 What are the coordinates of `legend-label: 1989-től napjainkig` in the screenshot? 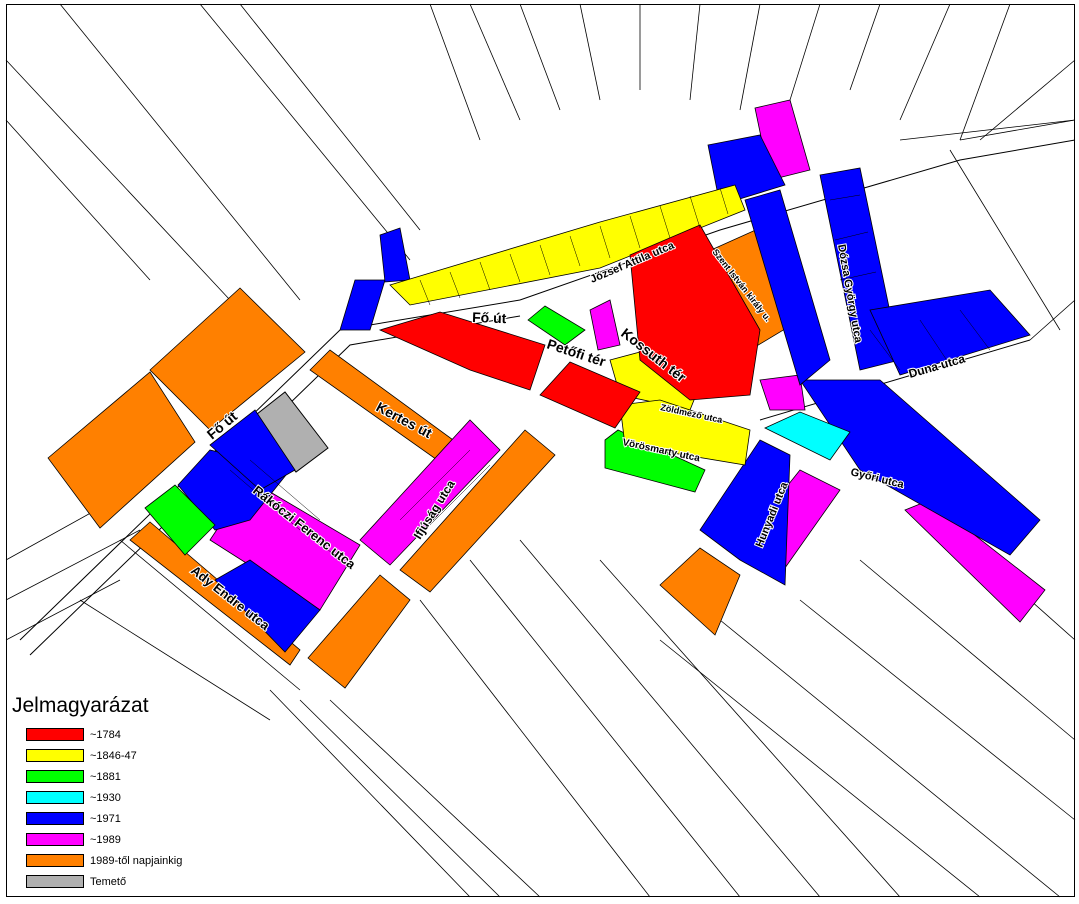 It's located at (136, 860).